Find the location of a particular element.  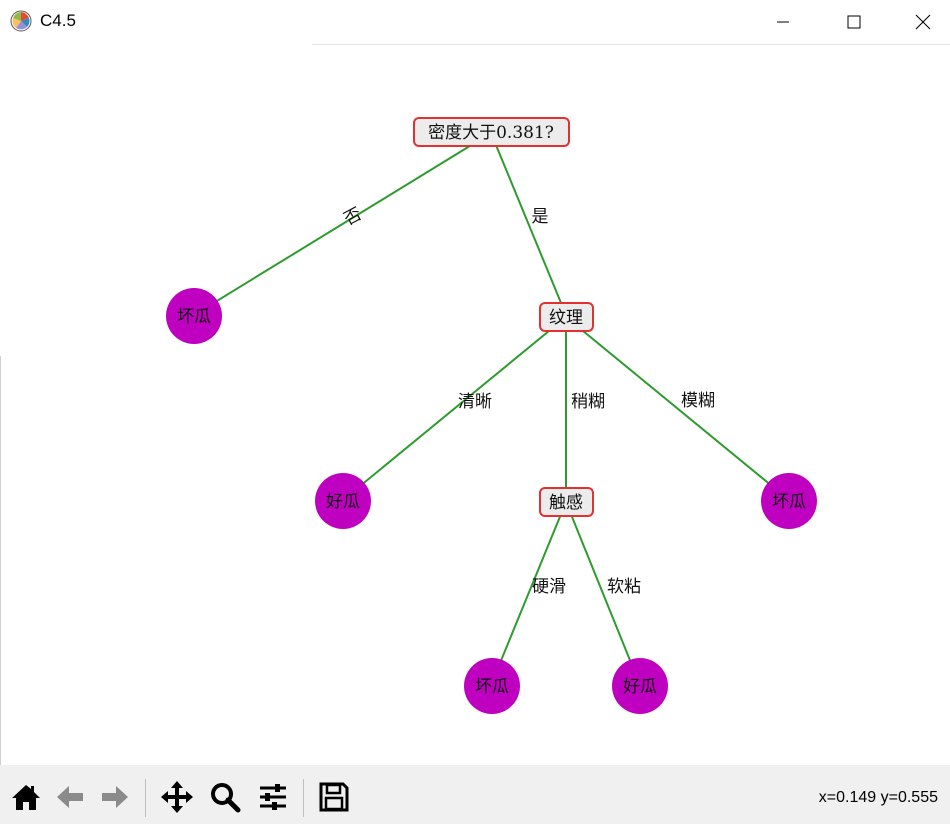

edge-label-no: 否 is located at coordinates (353, 217).